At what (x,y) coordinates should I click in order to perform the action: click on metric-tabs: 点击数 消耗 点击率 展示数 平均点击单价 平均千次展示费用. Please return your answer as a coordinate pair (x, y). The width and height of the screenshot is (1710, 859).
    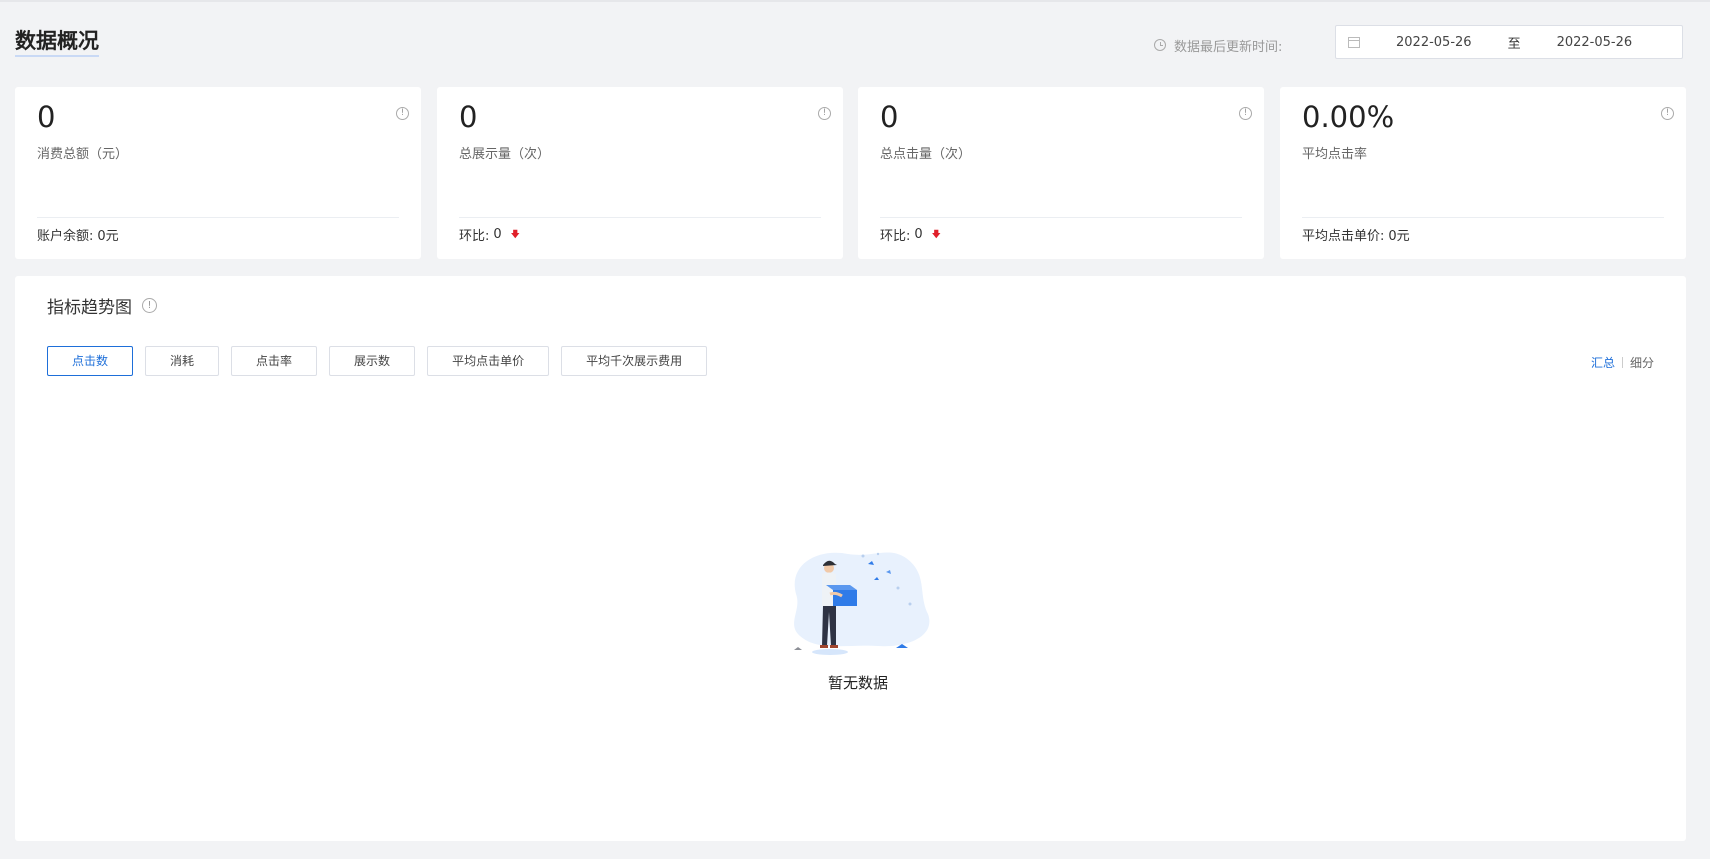
    Looking at the image, I should click on (377, 361).